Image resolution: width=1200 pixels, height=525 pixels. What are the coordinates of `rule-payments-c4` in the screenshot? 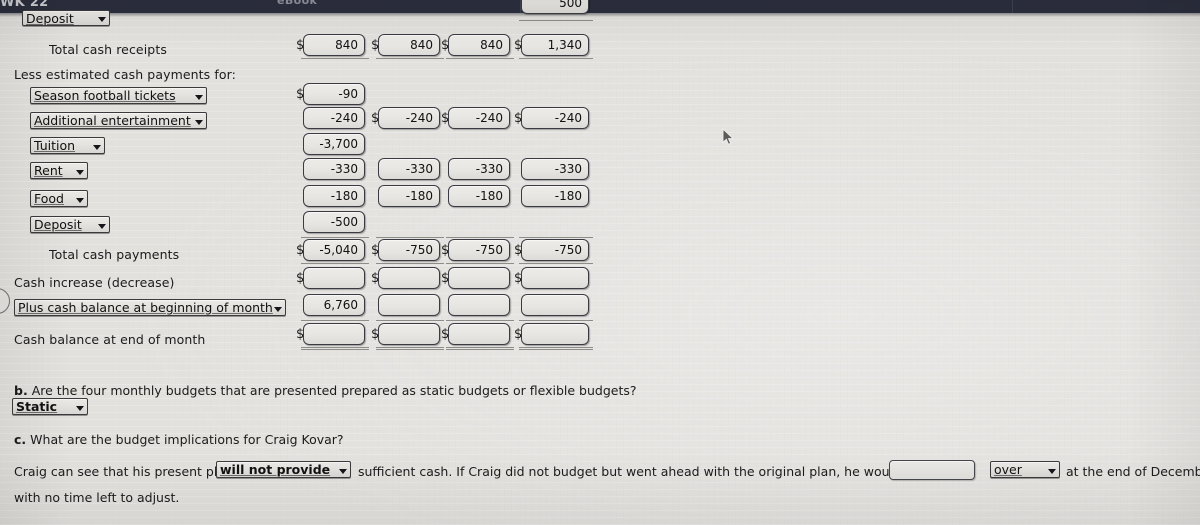 It's located at (556, 263).